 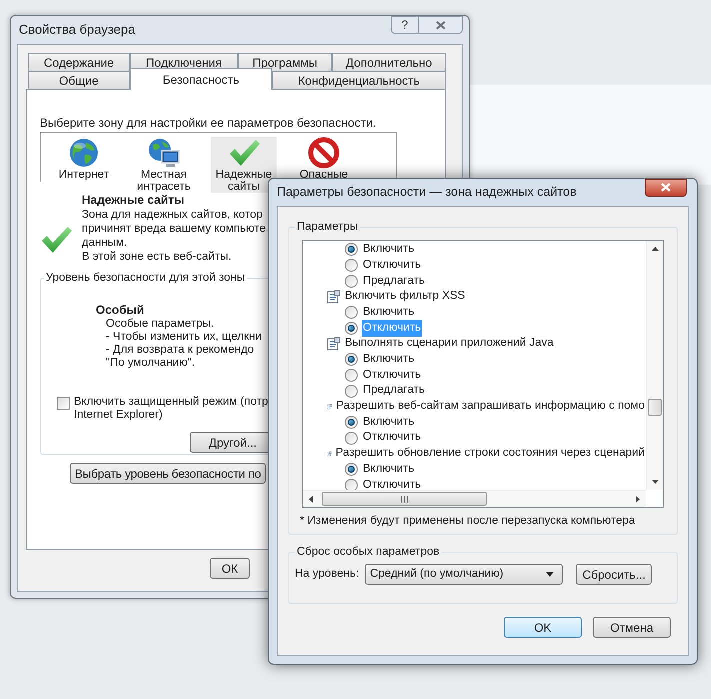 I want to click on default-level-button: Выбрать уровень безопасности по, so click(x=168, y=473).